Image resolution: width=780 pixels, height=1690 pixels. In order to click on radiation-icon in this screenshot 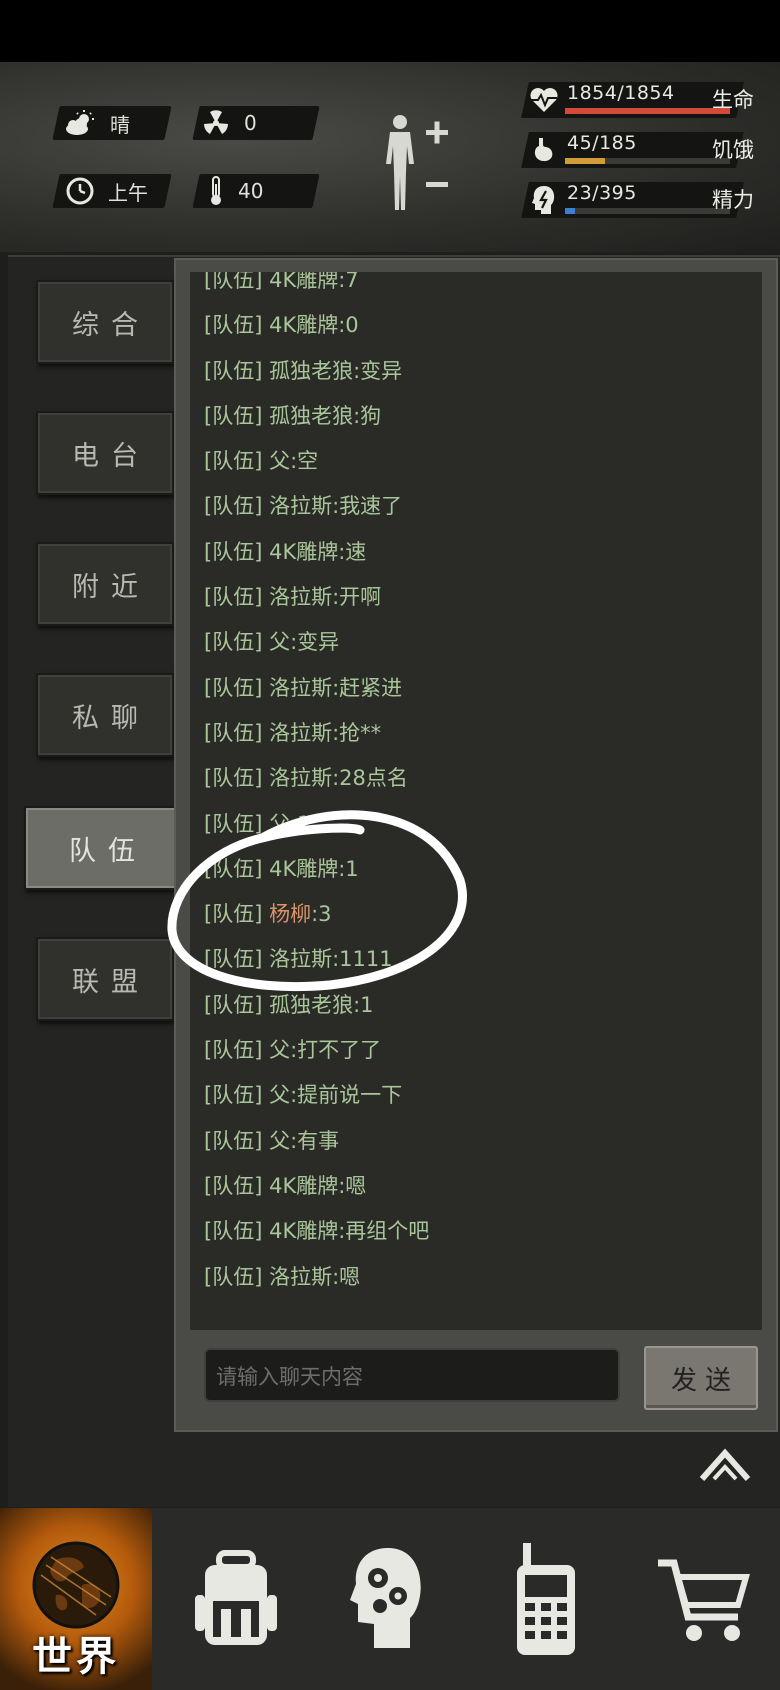, I will do `click(216, 122)`.